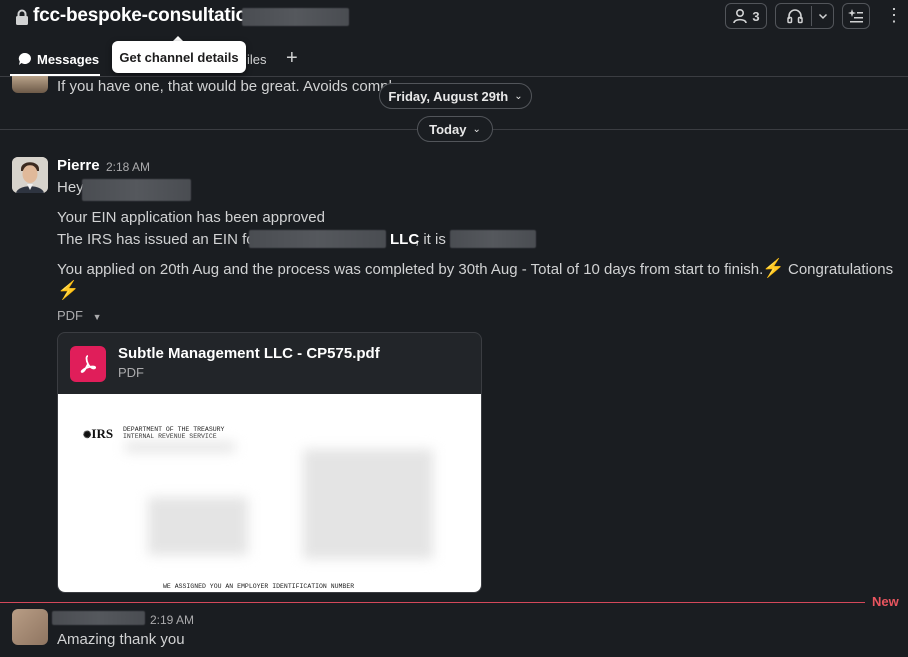 The image size is (908, 657). I want to click on message-line-ein-prefix: The IRS has issued an EIN for, so click(158, 239).